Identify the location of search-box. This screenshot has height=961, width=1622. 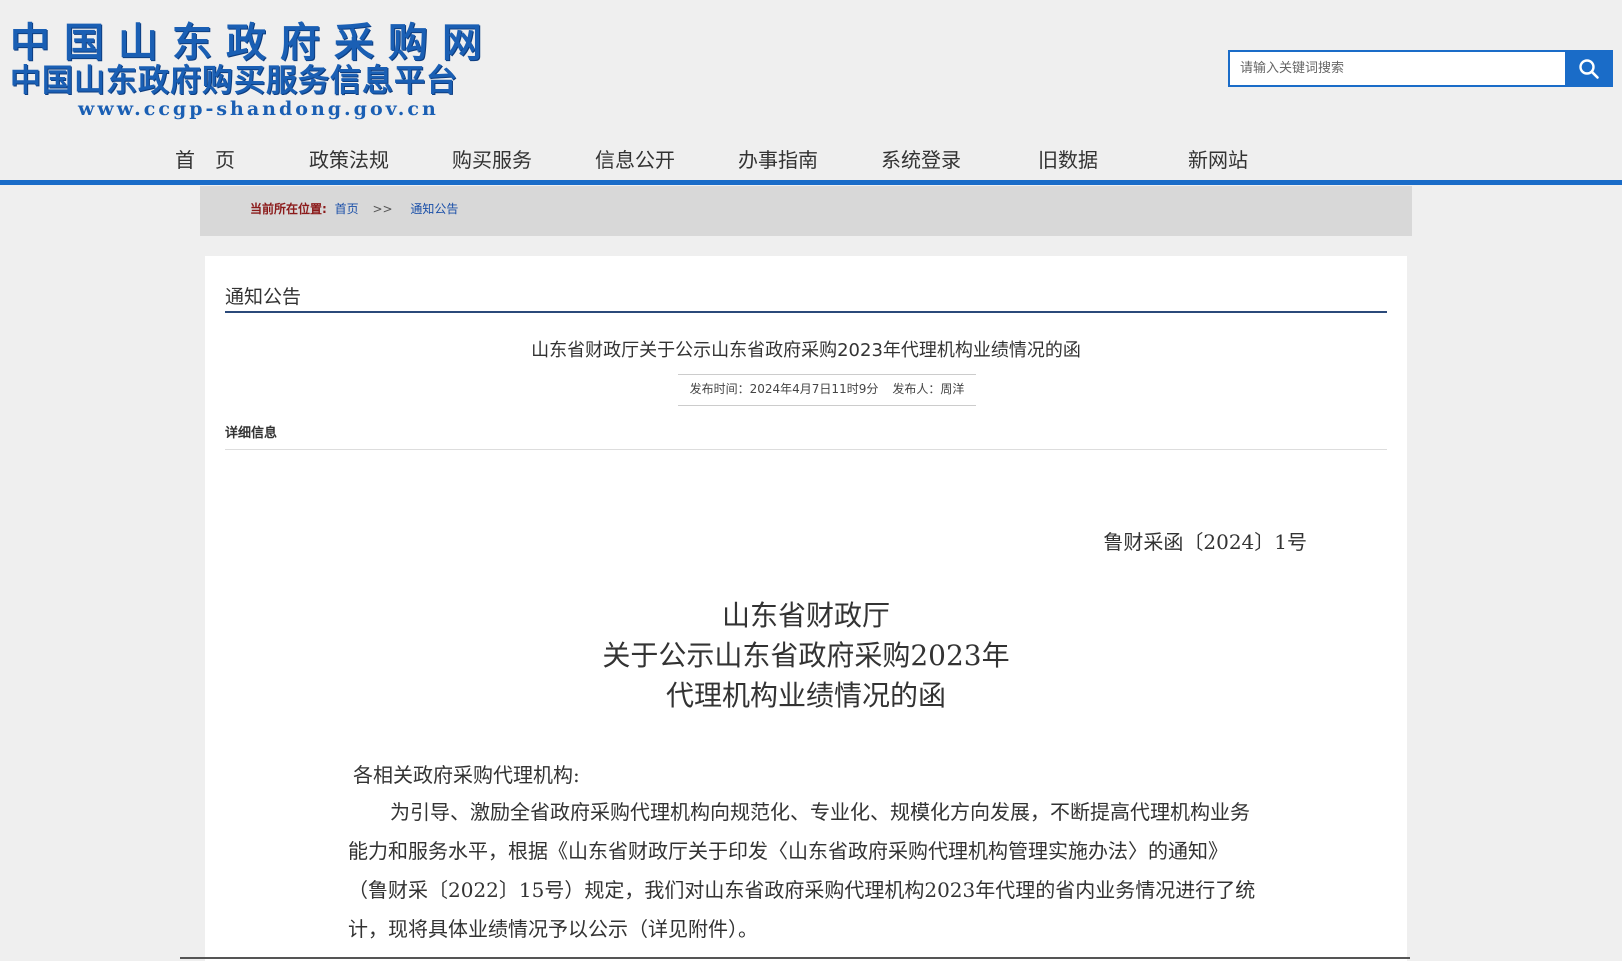
(1420, 68).